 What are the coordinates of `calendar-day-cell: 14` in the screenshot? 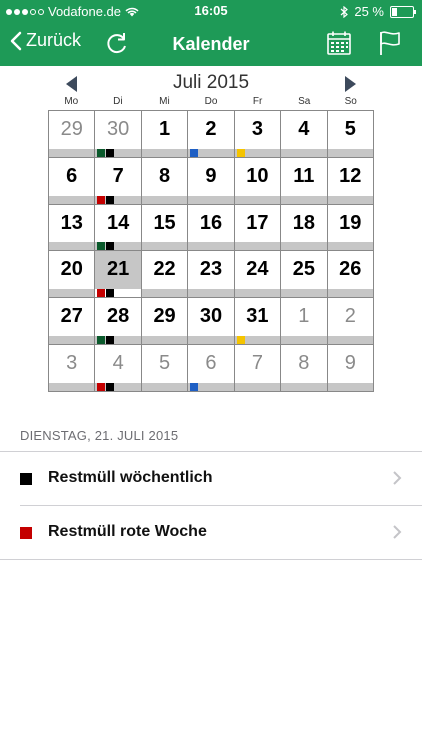 It's located at (118, 228).